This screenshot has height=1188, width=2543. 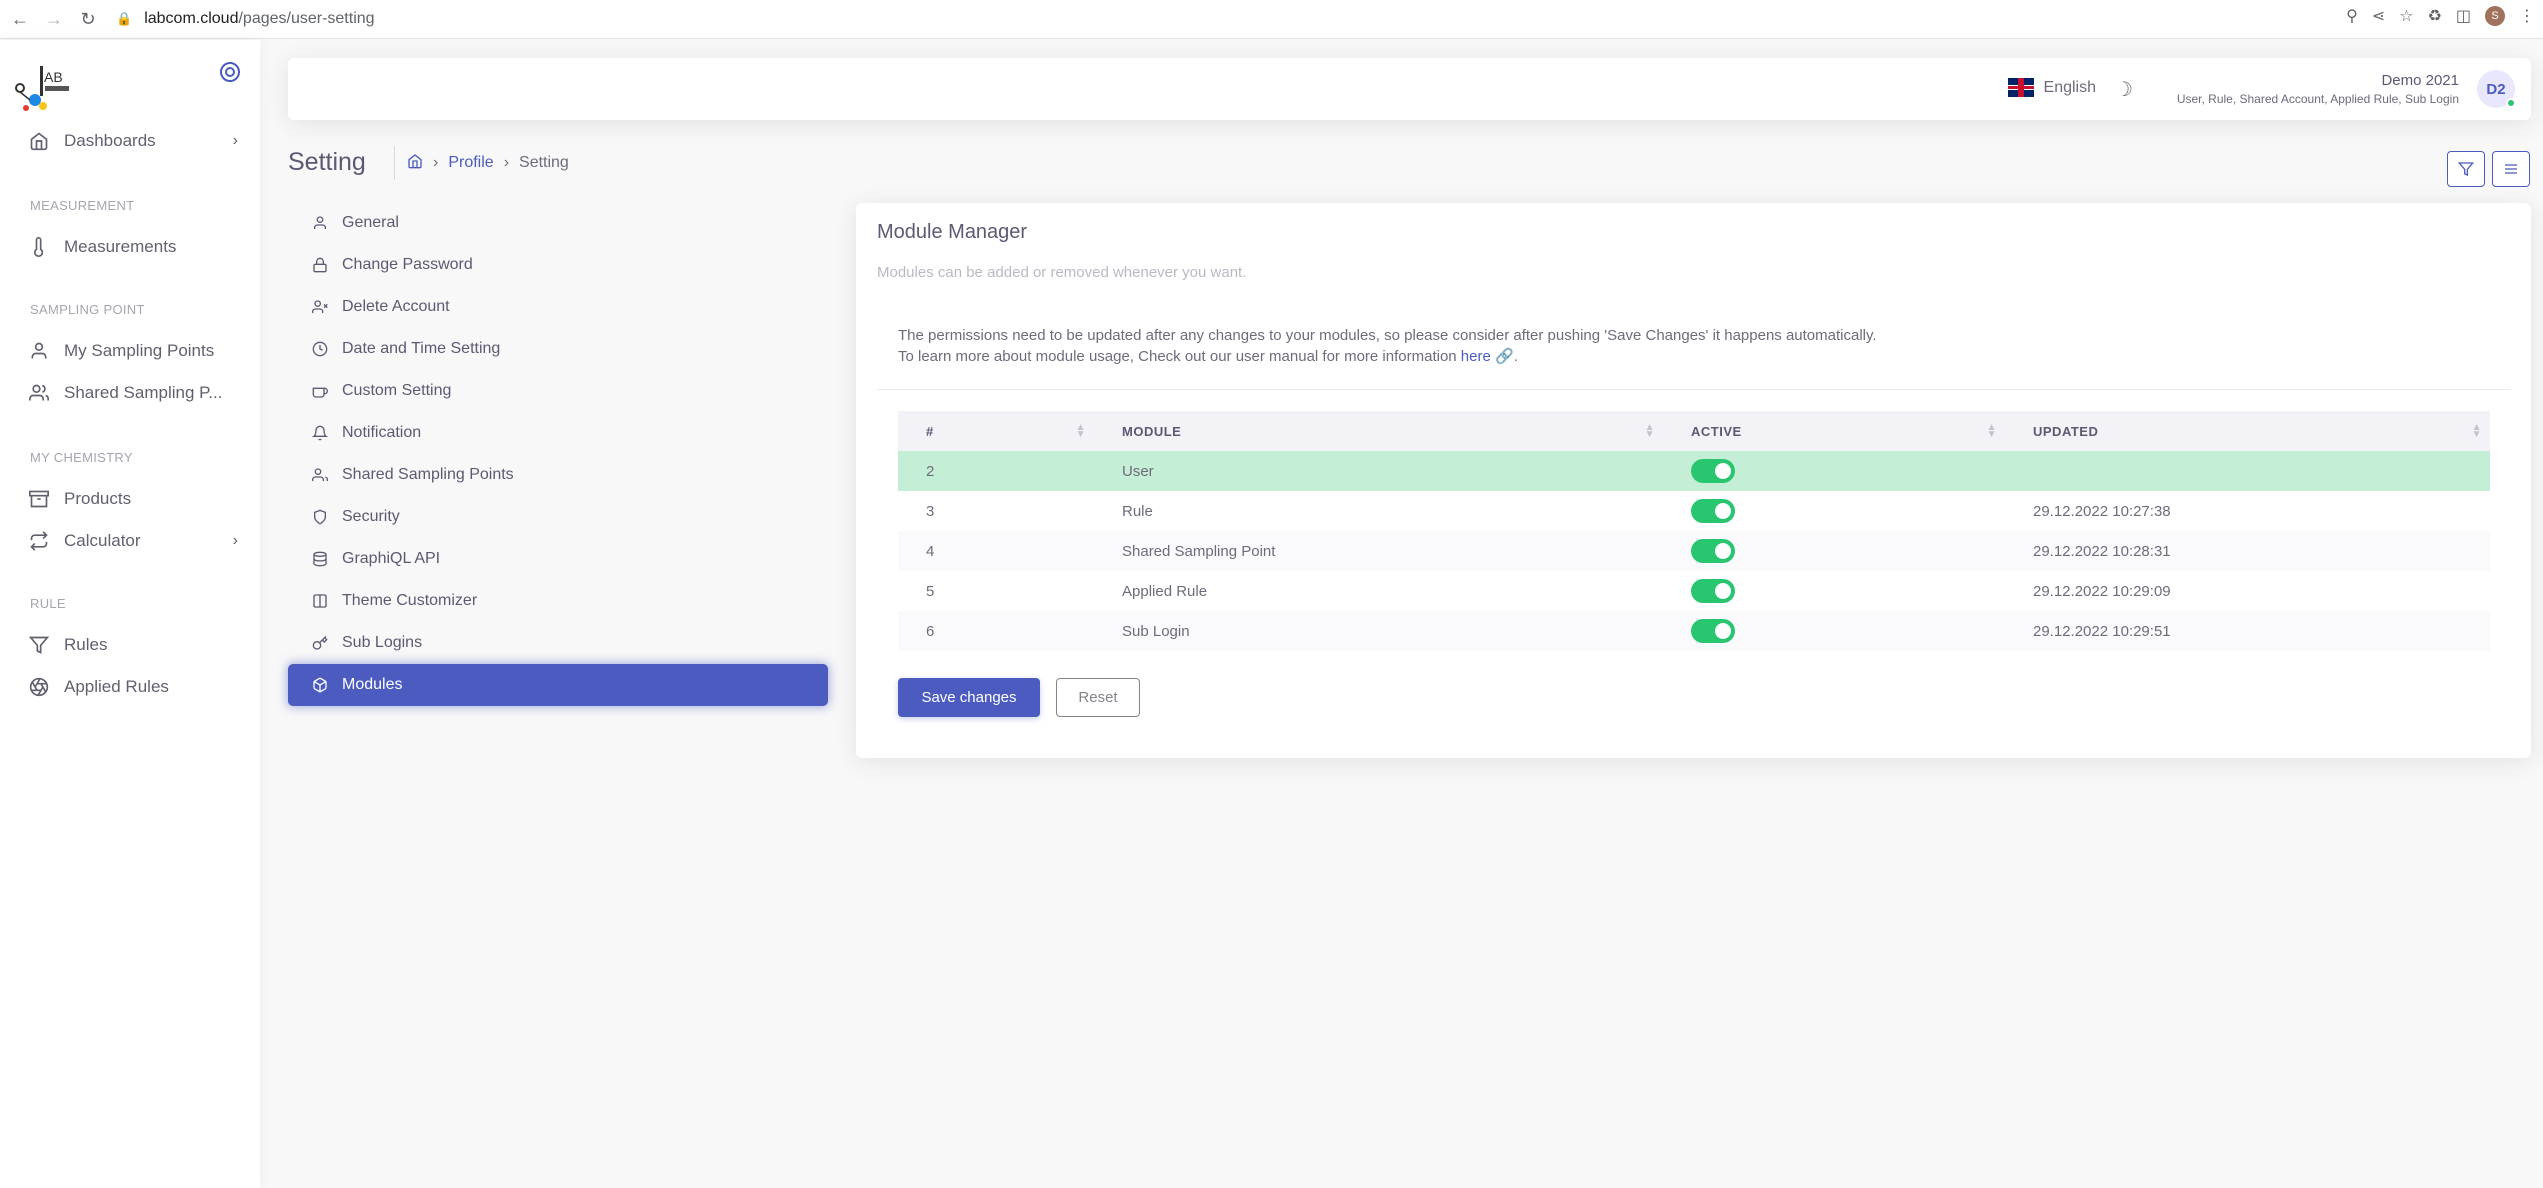 I want to click on sort-icon: ▲ ▼, so click(x=1649, y=431).